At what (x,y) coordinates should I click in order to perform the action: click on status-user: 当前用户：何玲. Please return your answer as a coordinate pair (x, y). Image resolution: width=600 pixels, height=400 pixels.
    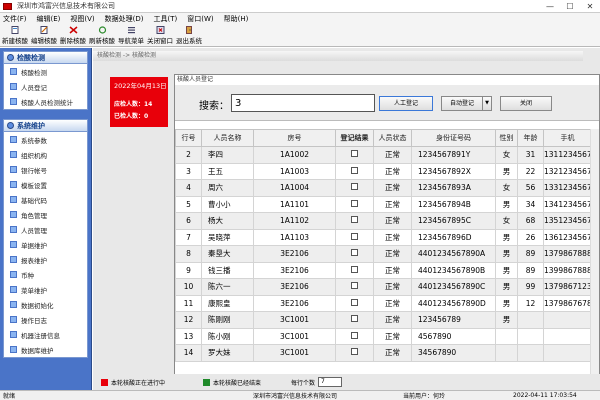
    Looking at the image, I should click on (424, 396).